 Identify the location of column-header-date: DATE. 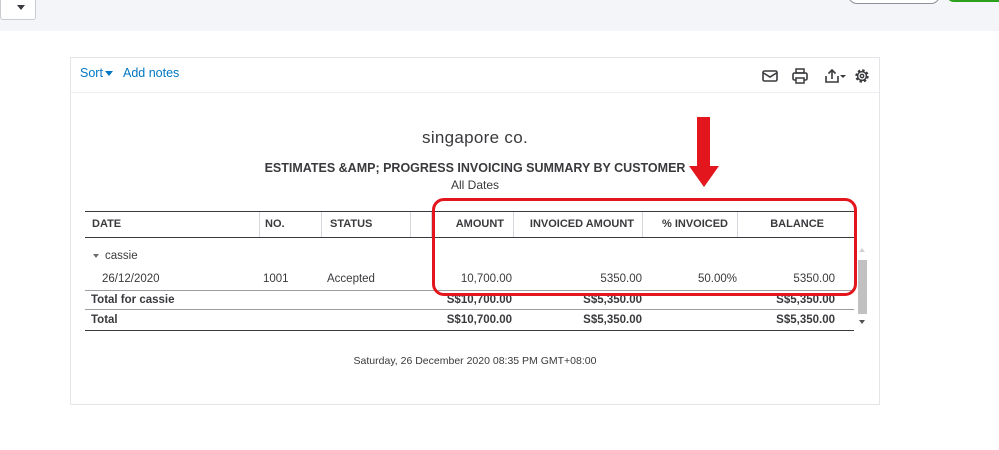
(106, 224).